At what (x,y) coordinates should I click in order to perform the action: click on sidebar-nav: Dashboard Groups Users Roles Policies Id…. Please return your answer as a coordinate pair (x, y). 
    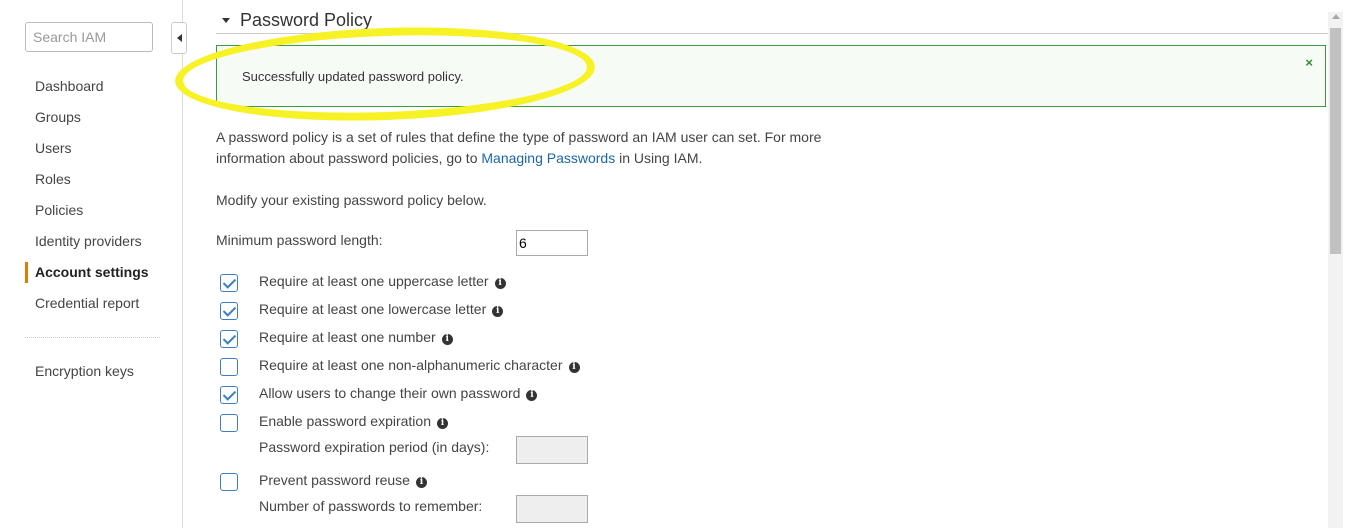
    Looking at the image, I should click on (95, 195).